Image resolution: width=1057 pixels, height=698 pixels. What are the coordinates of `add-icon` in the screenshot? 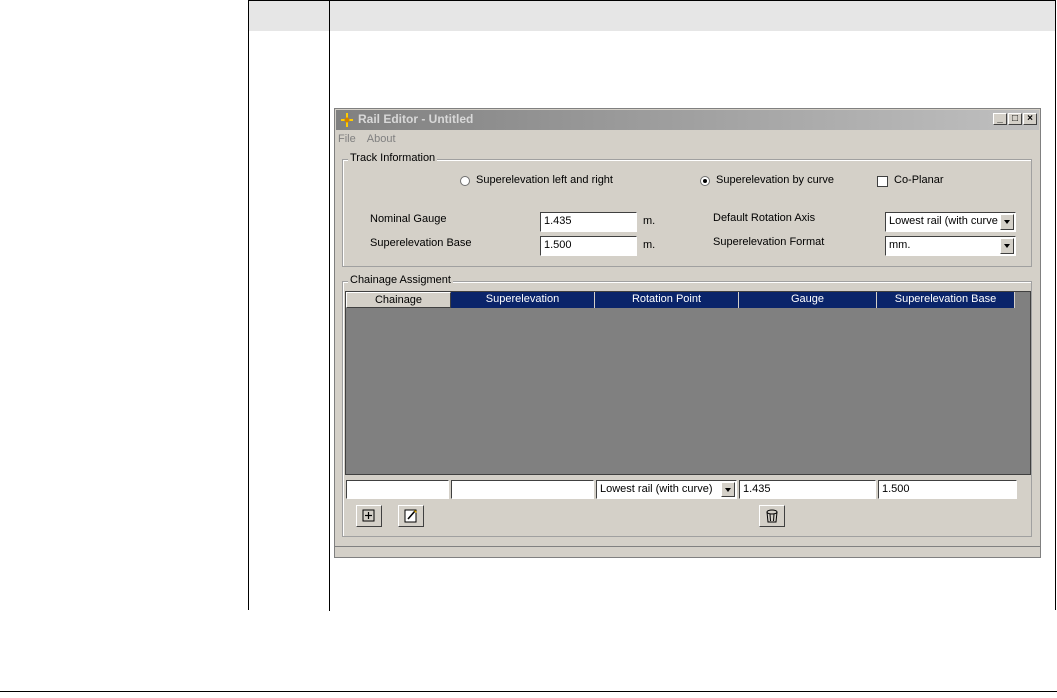 It's located at (368, 515).